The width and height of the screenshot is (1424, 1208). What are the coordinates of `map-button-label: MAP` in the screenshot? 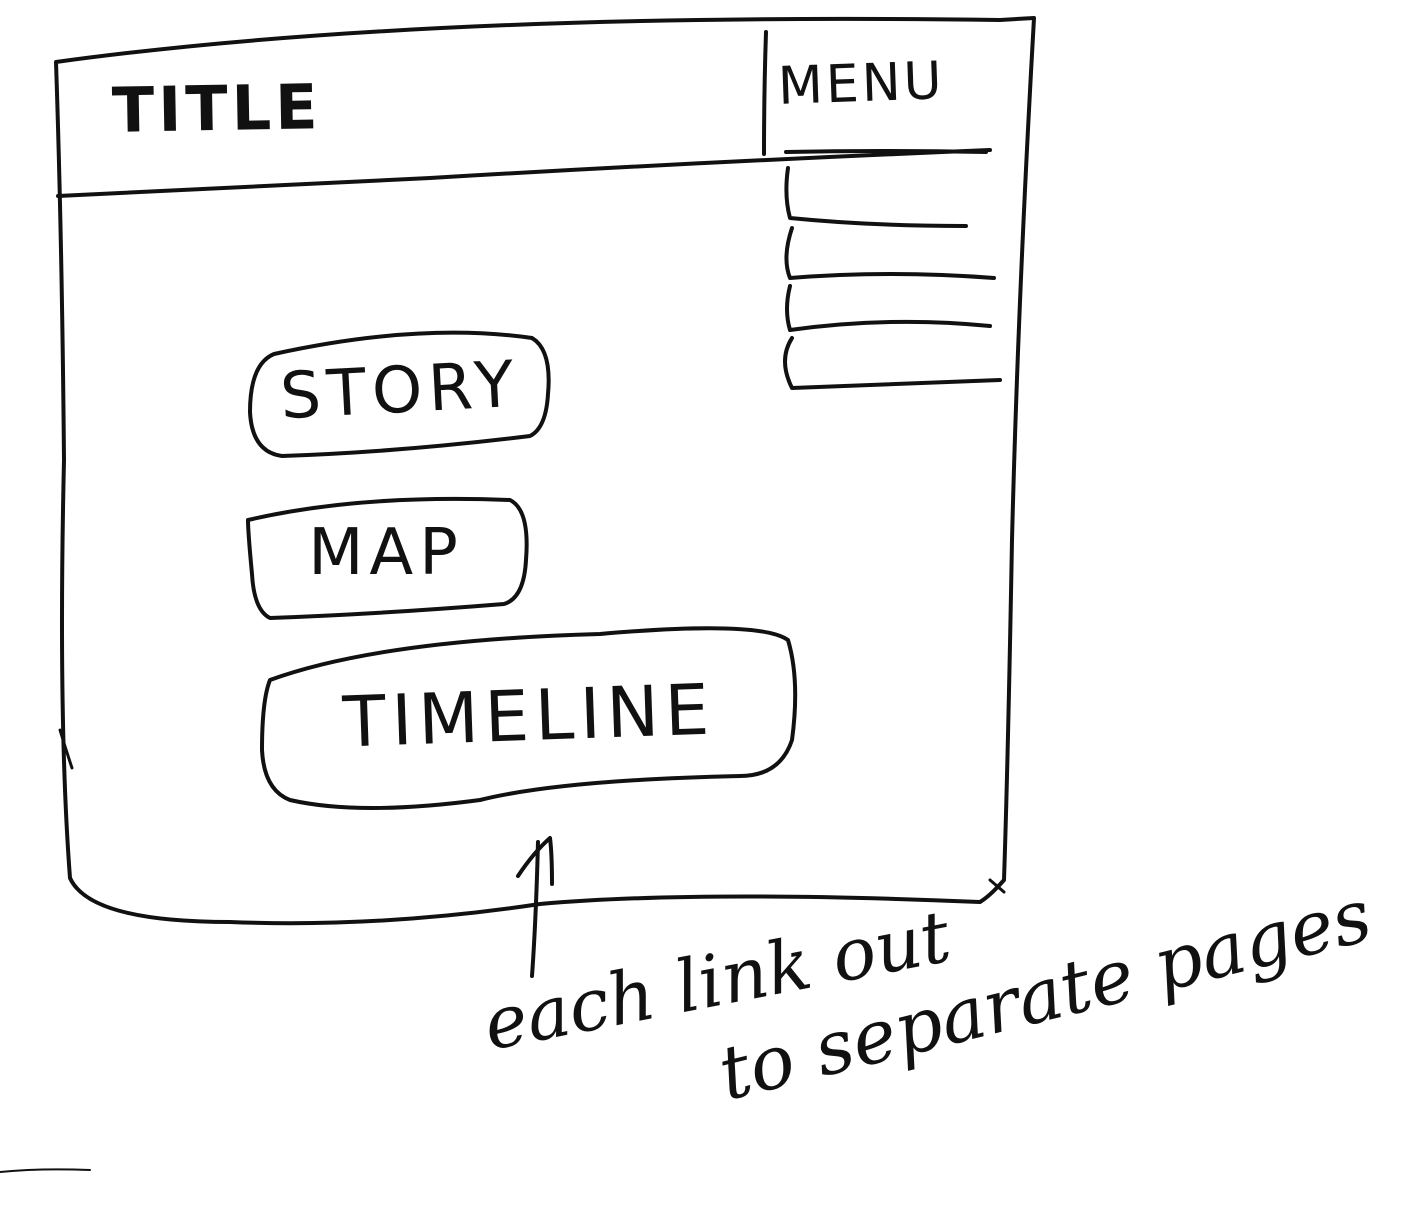 It's located at (386, 553).